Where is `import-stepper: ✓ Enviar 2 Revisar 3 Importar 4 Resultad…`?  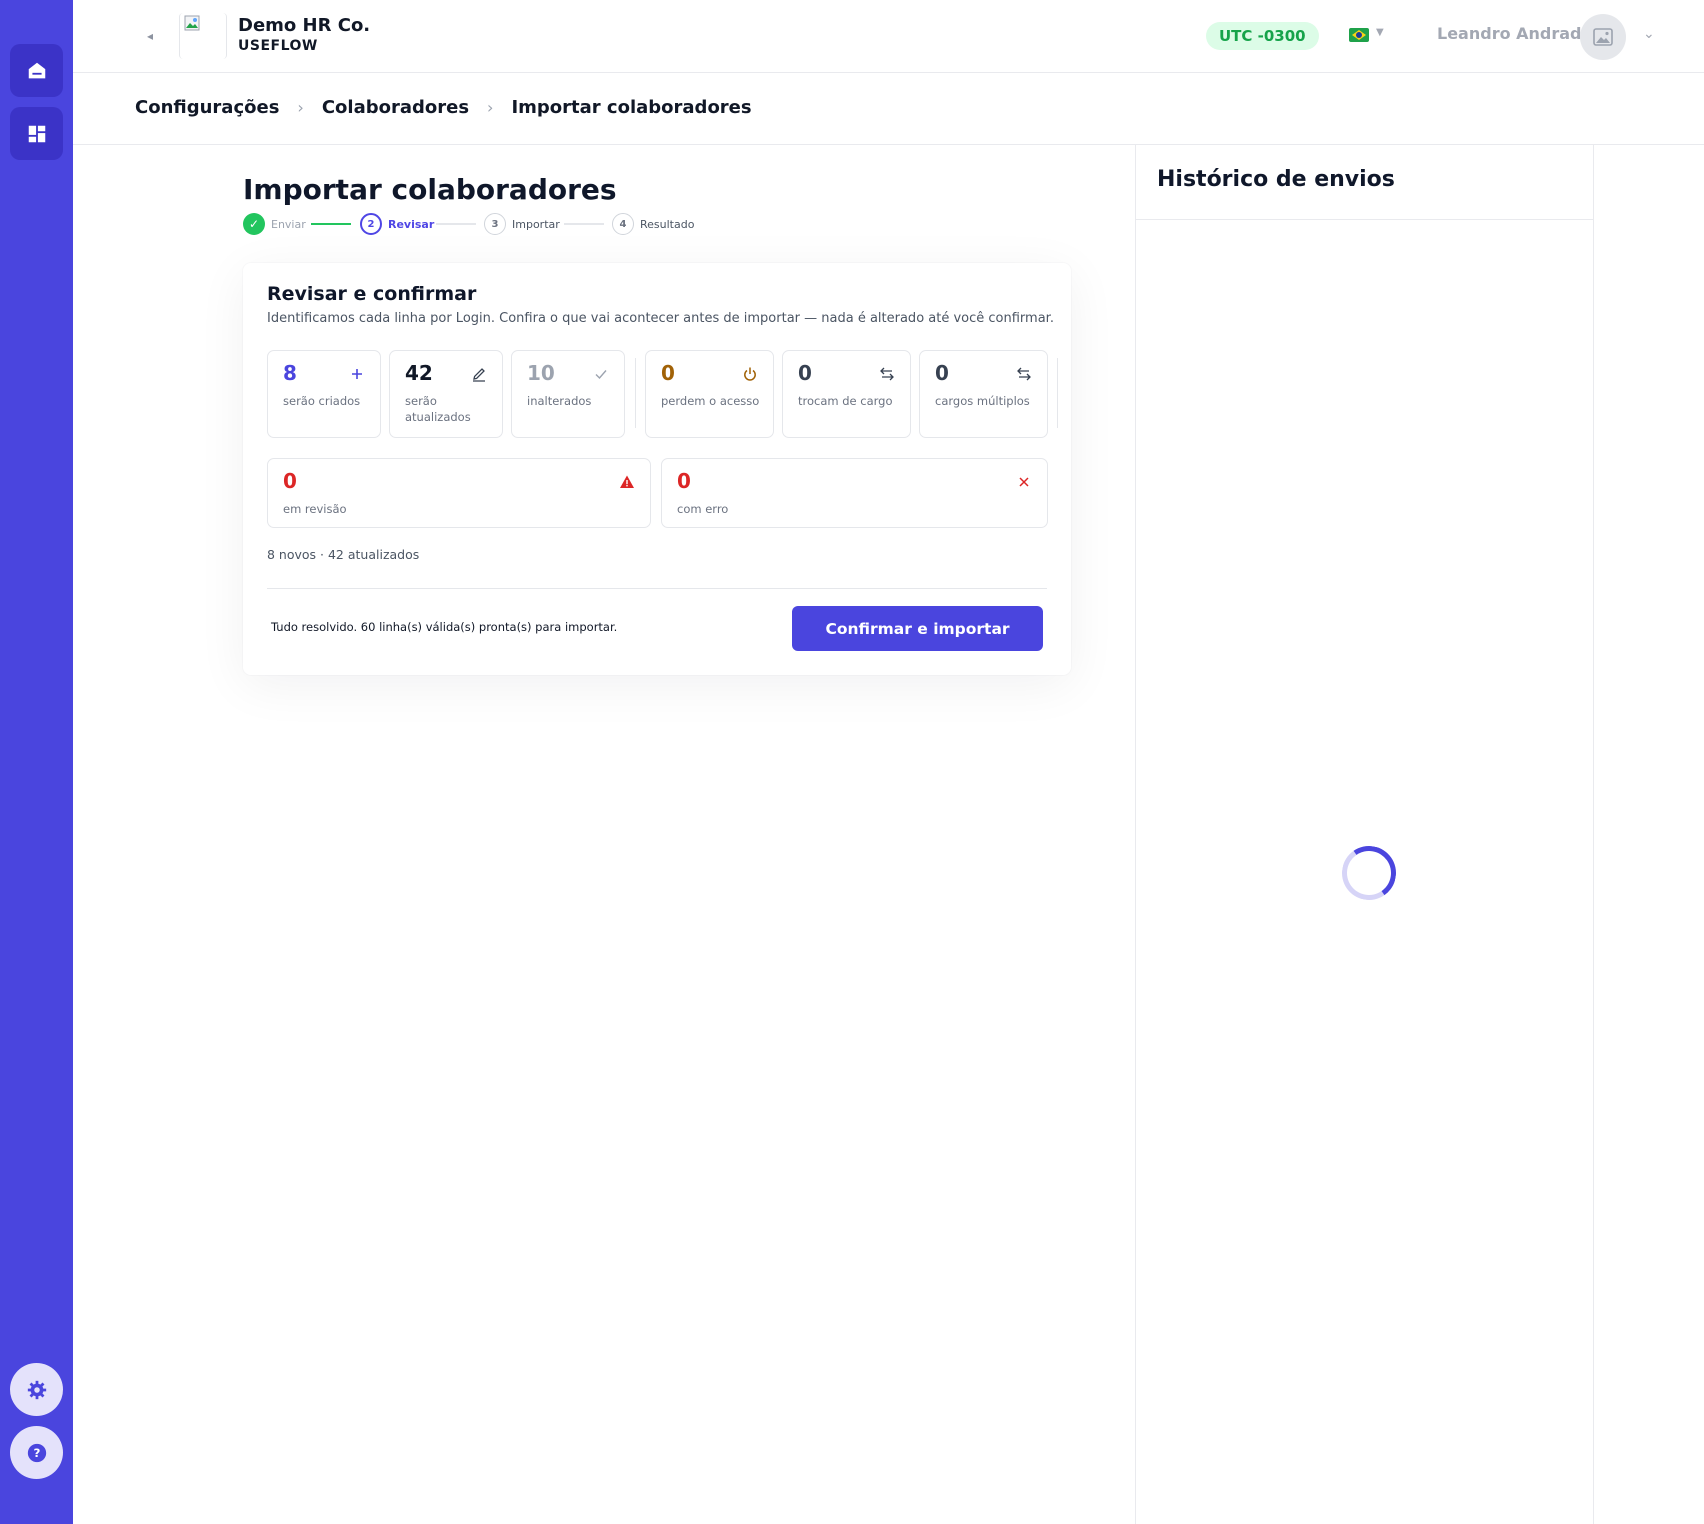
import-stepper: ✓ Enviar 2 Revisar 3 Importar 4 Resultad… is located at coordinates (503, 224).